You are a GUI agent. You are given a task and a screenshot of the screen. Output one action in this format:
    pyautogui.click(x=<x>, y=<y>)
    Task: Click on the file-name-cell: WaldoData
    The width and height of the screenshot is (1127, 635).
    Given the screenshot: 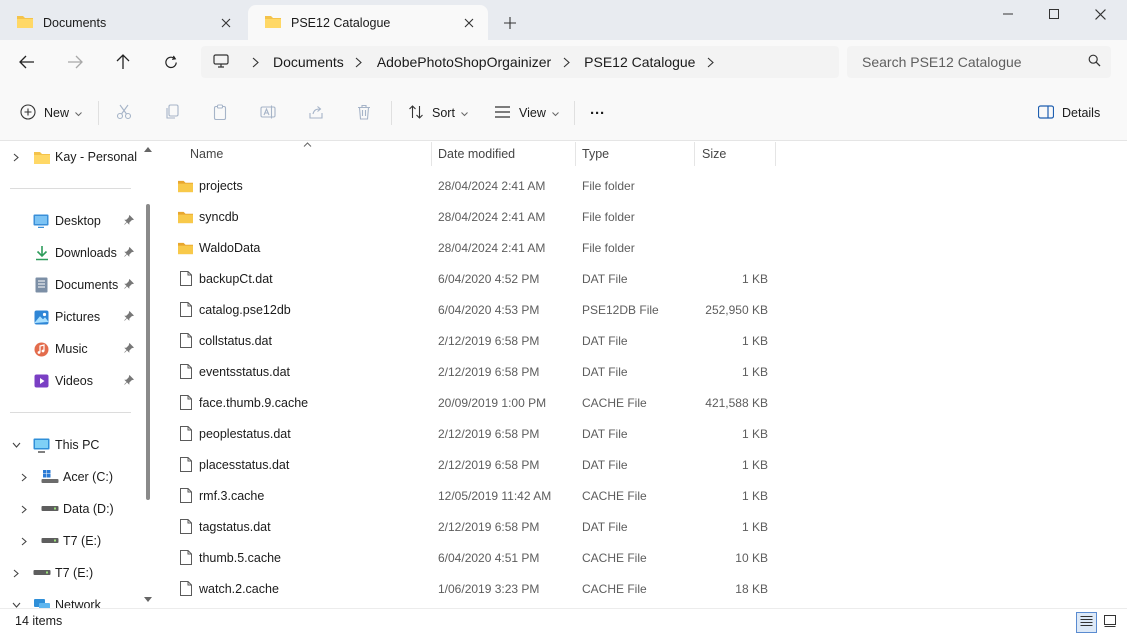 What is the action you would take?
    pyautogui.click(x=218, y=247)
    